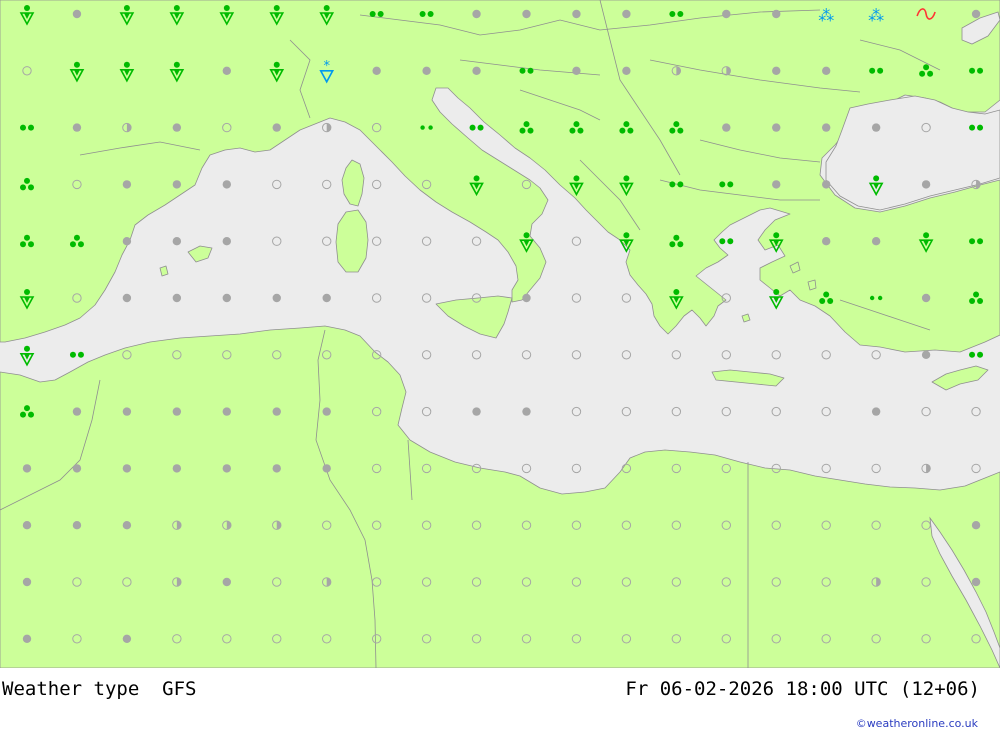 The width and height of the screenshot is (1000, 733). Describe the element at coordinates (802, 689) in the screenshot. I see `forecast-datetime: Fr 06-02-2026 18:00 UTC (12+06)` at that location.